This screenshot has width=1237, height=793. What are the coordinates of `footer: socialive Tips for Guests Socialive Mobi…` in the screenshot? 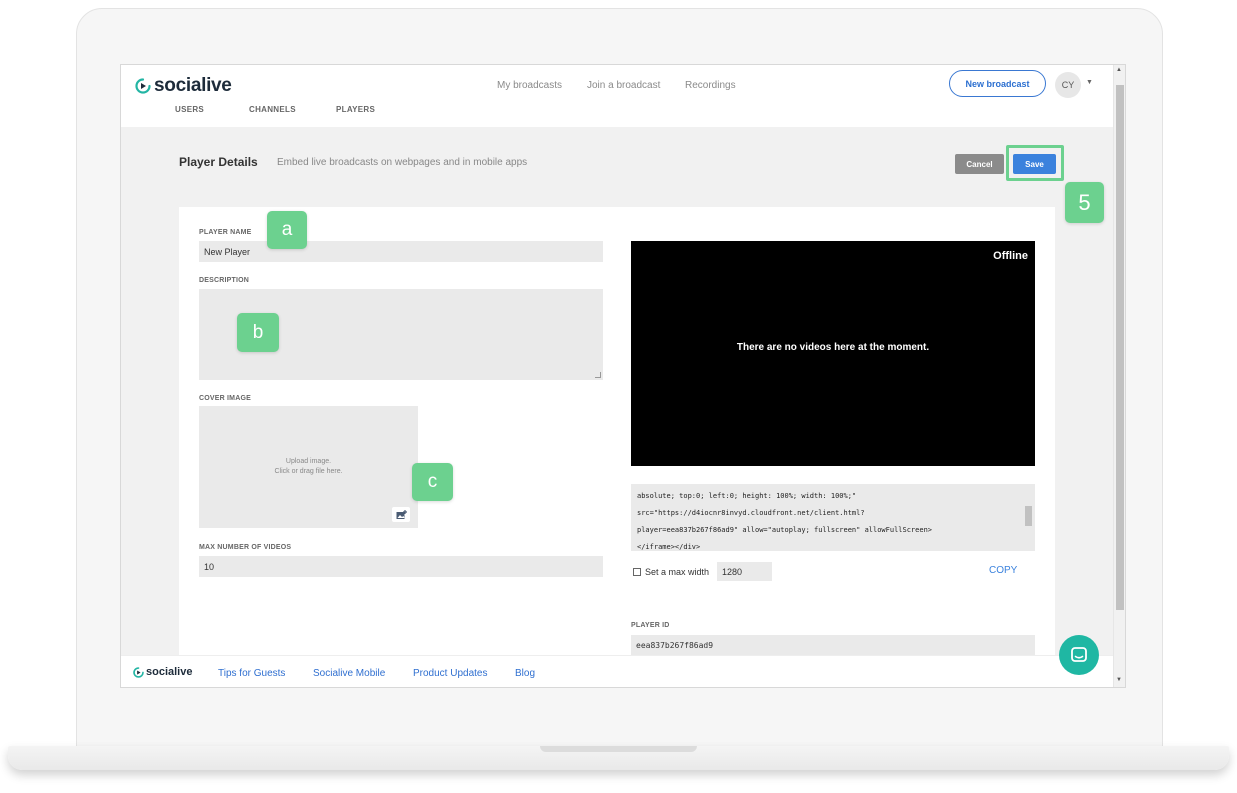 It's located at (617, 671).